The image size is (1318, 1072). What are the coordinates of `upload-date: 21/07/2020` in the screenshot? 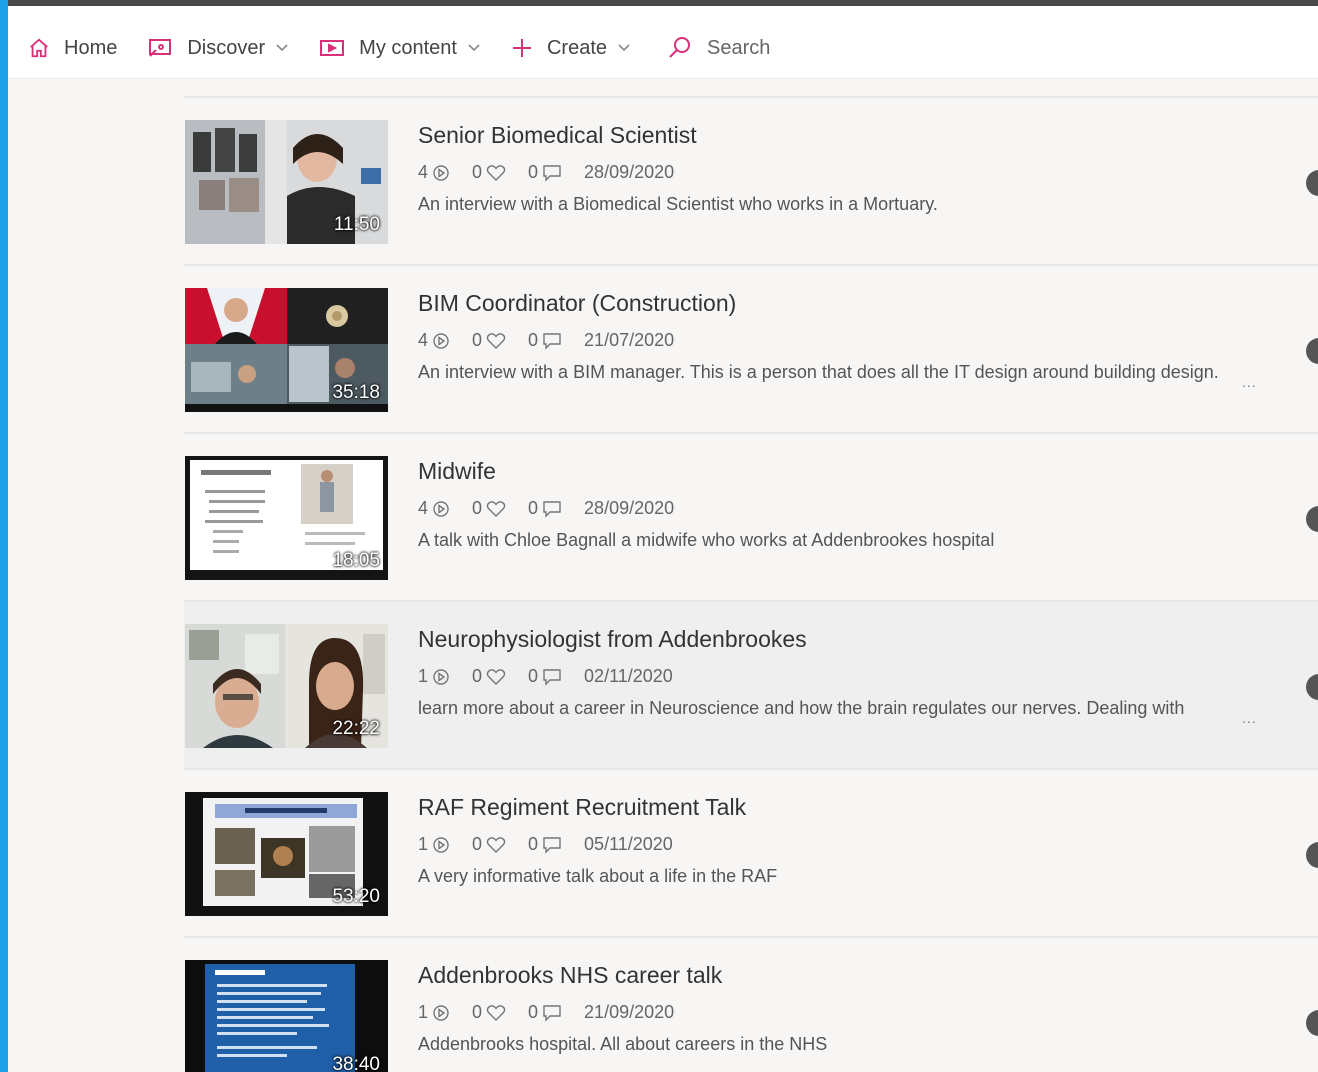 It's located at (629, 340).